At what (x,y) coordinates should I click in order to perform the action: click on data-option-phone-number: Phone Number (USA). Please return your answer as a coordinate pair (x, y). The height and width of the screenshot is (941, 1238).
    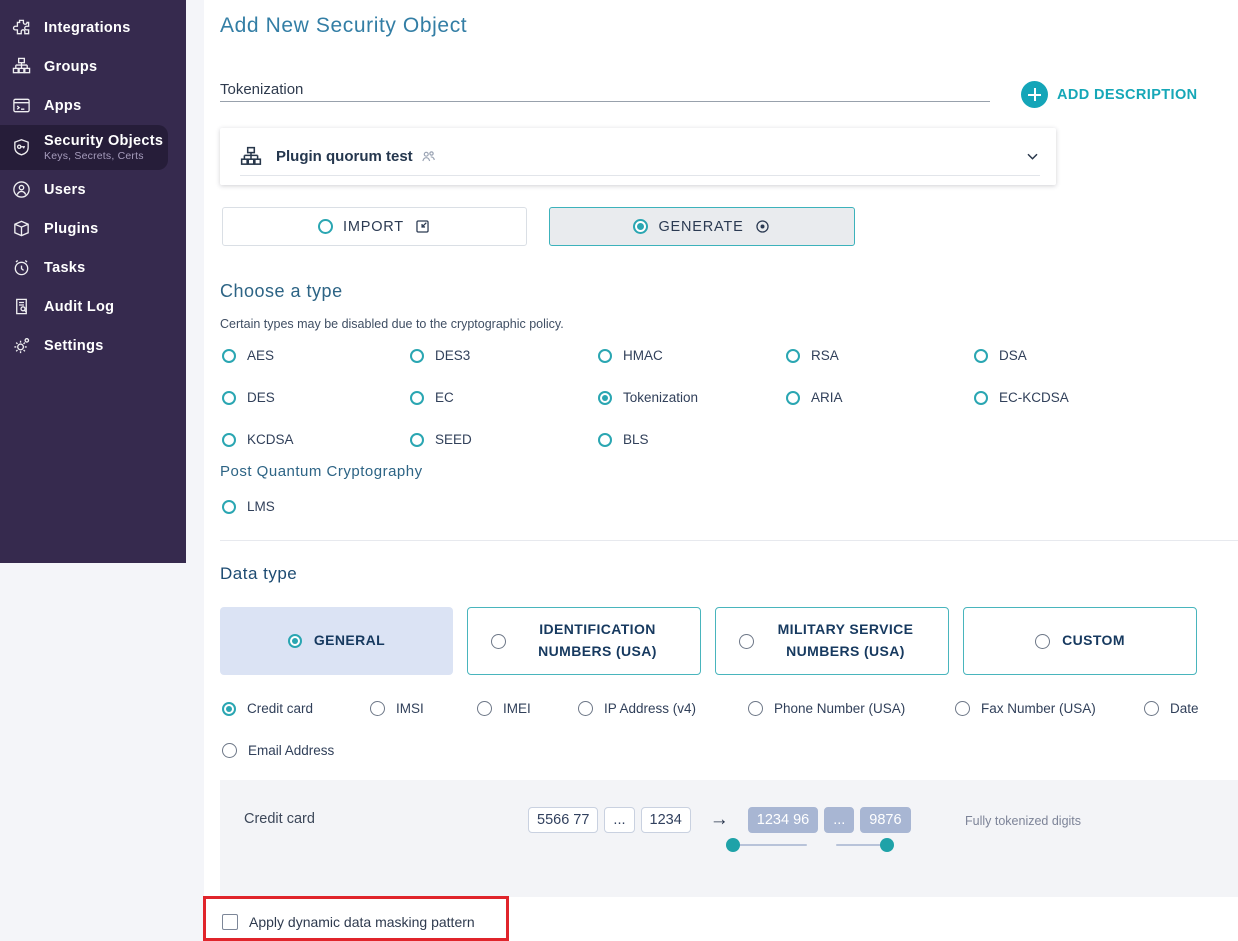
    Looking at the image, I should click on (826, 708).